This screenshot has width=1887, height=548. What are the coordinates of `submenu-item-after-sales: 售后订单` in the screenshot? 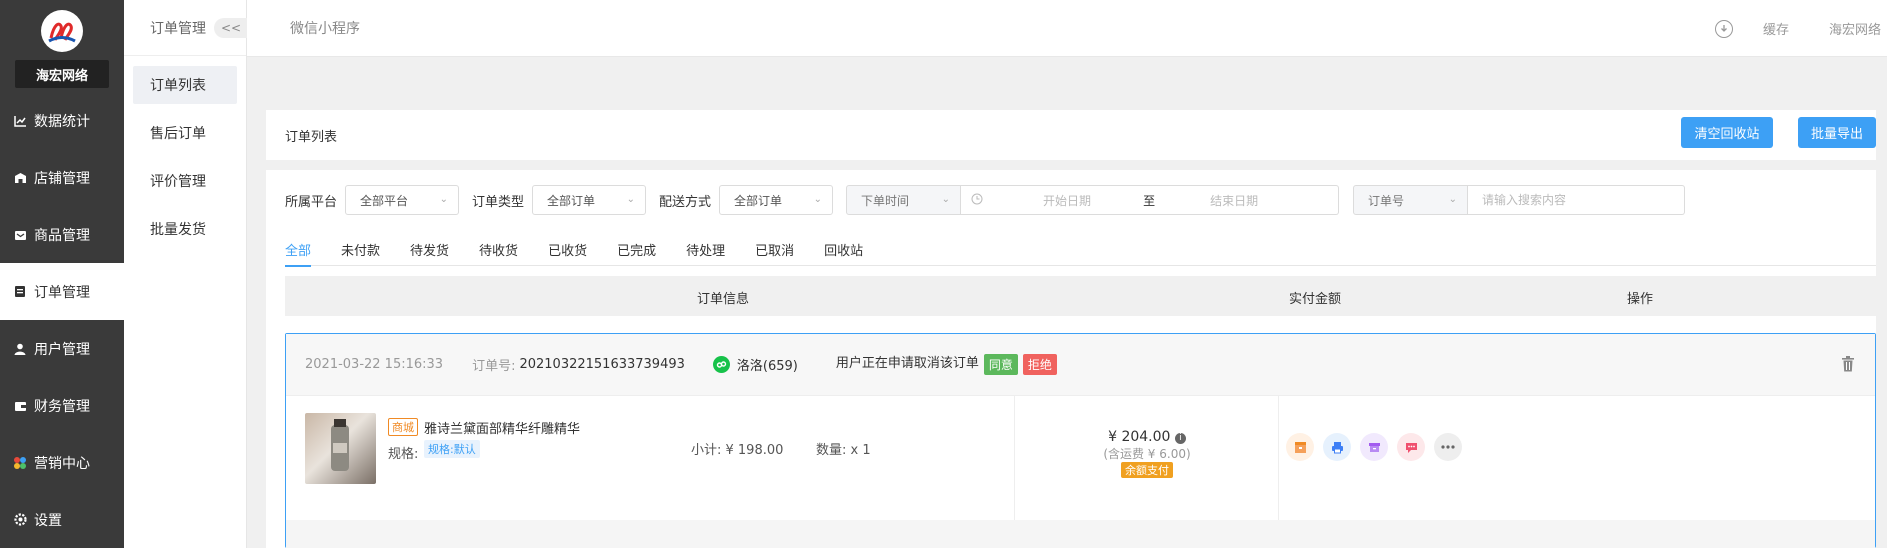 It's located at (185, 133).